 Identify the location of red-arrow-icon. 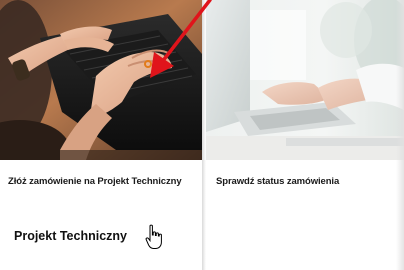
(181, 39).